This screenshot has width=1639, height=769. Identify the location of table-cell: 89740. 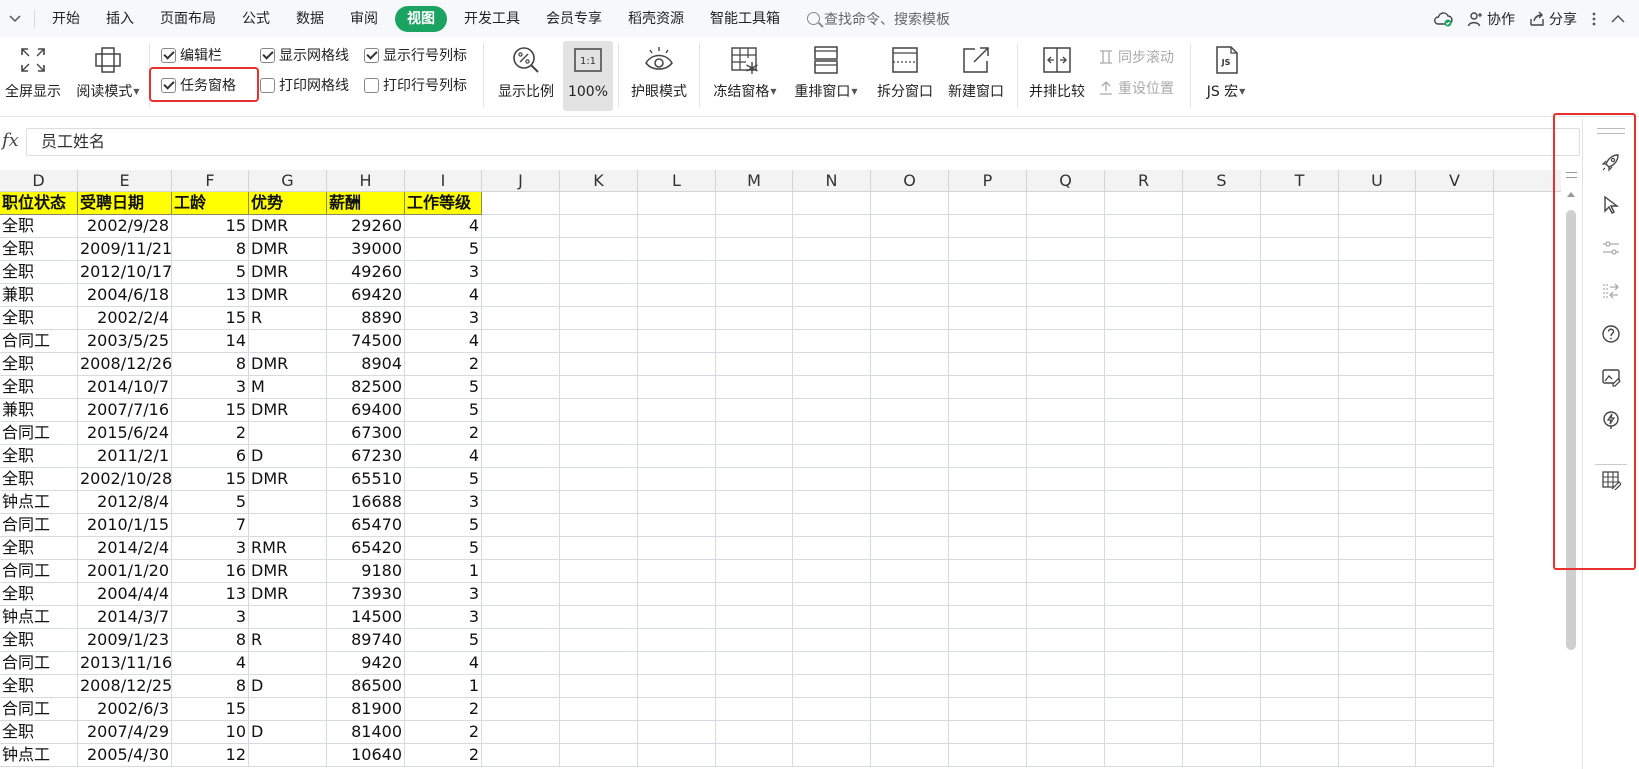
(366, 640).